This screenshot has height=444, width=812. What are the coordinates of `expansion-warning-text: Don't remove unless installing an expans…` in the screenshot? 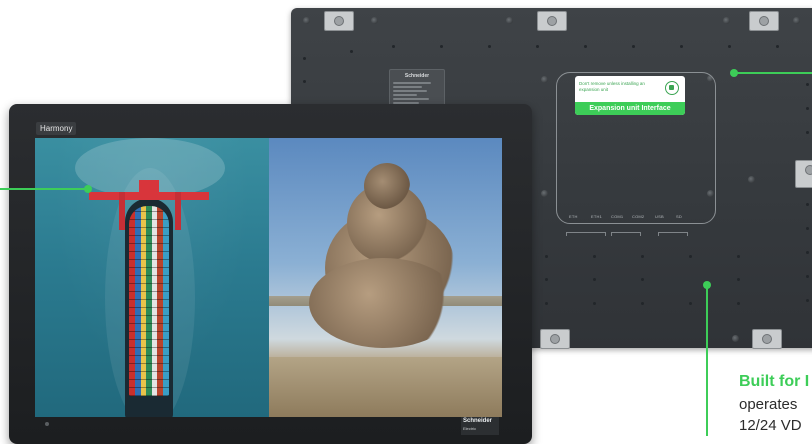 It's located at (612, 86).